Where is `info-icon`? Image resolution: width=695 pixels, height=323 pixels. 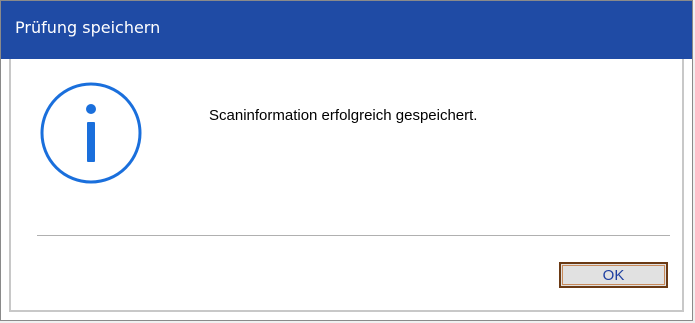 info-icon is located at coordinates (91, 133).